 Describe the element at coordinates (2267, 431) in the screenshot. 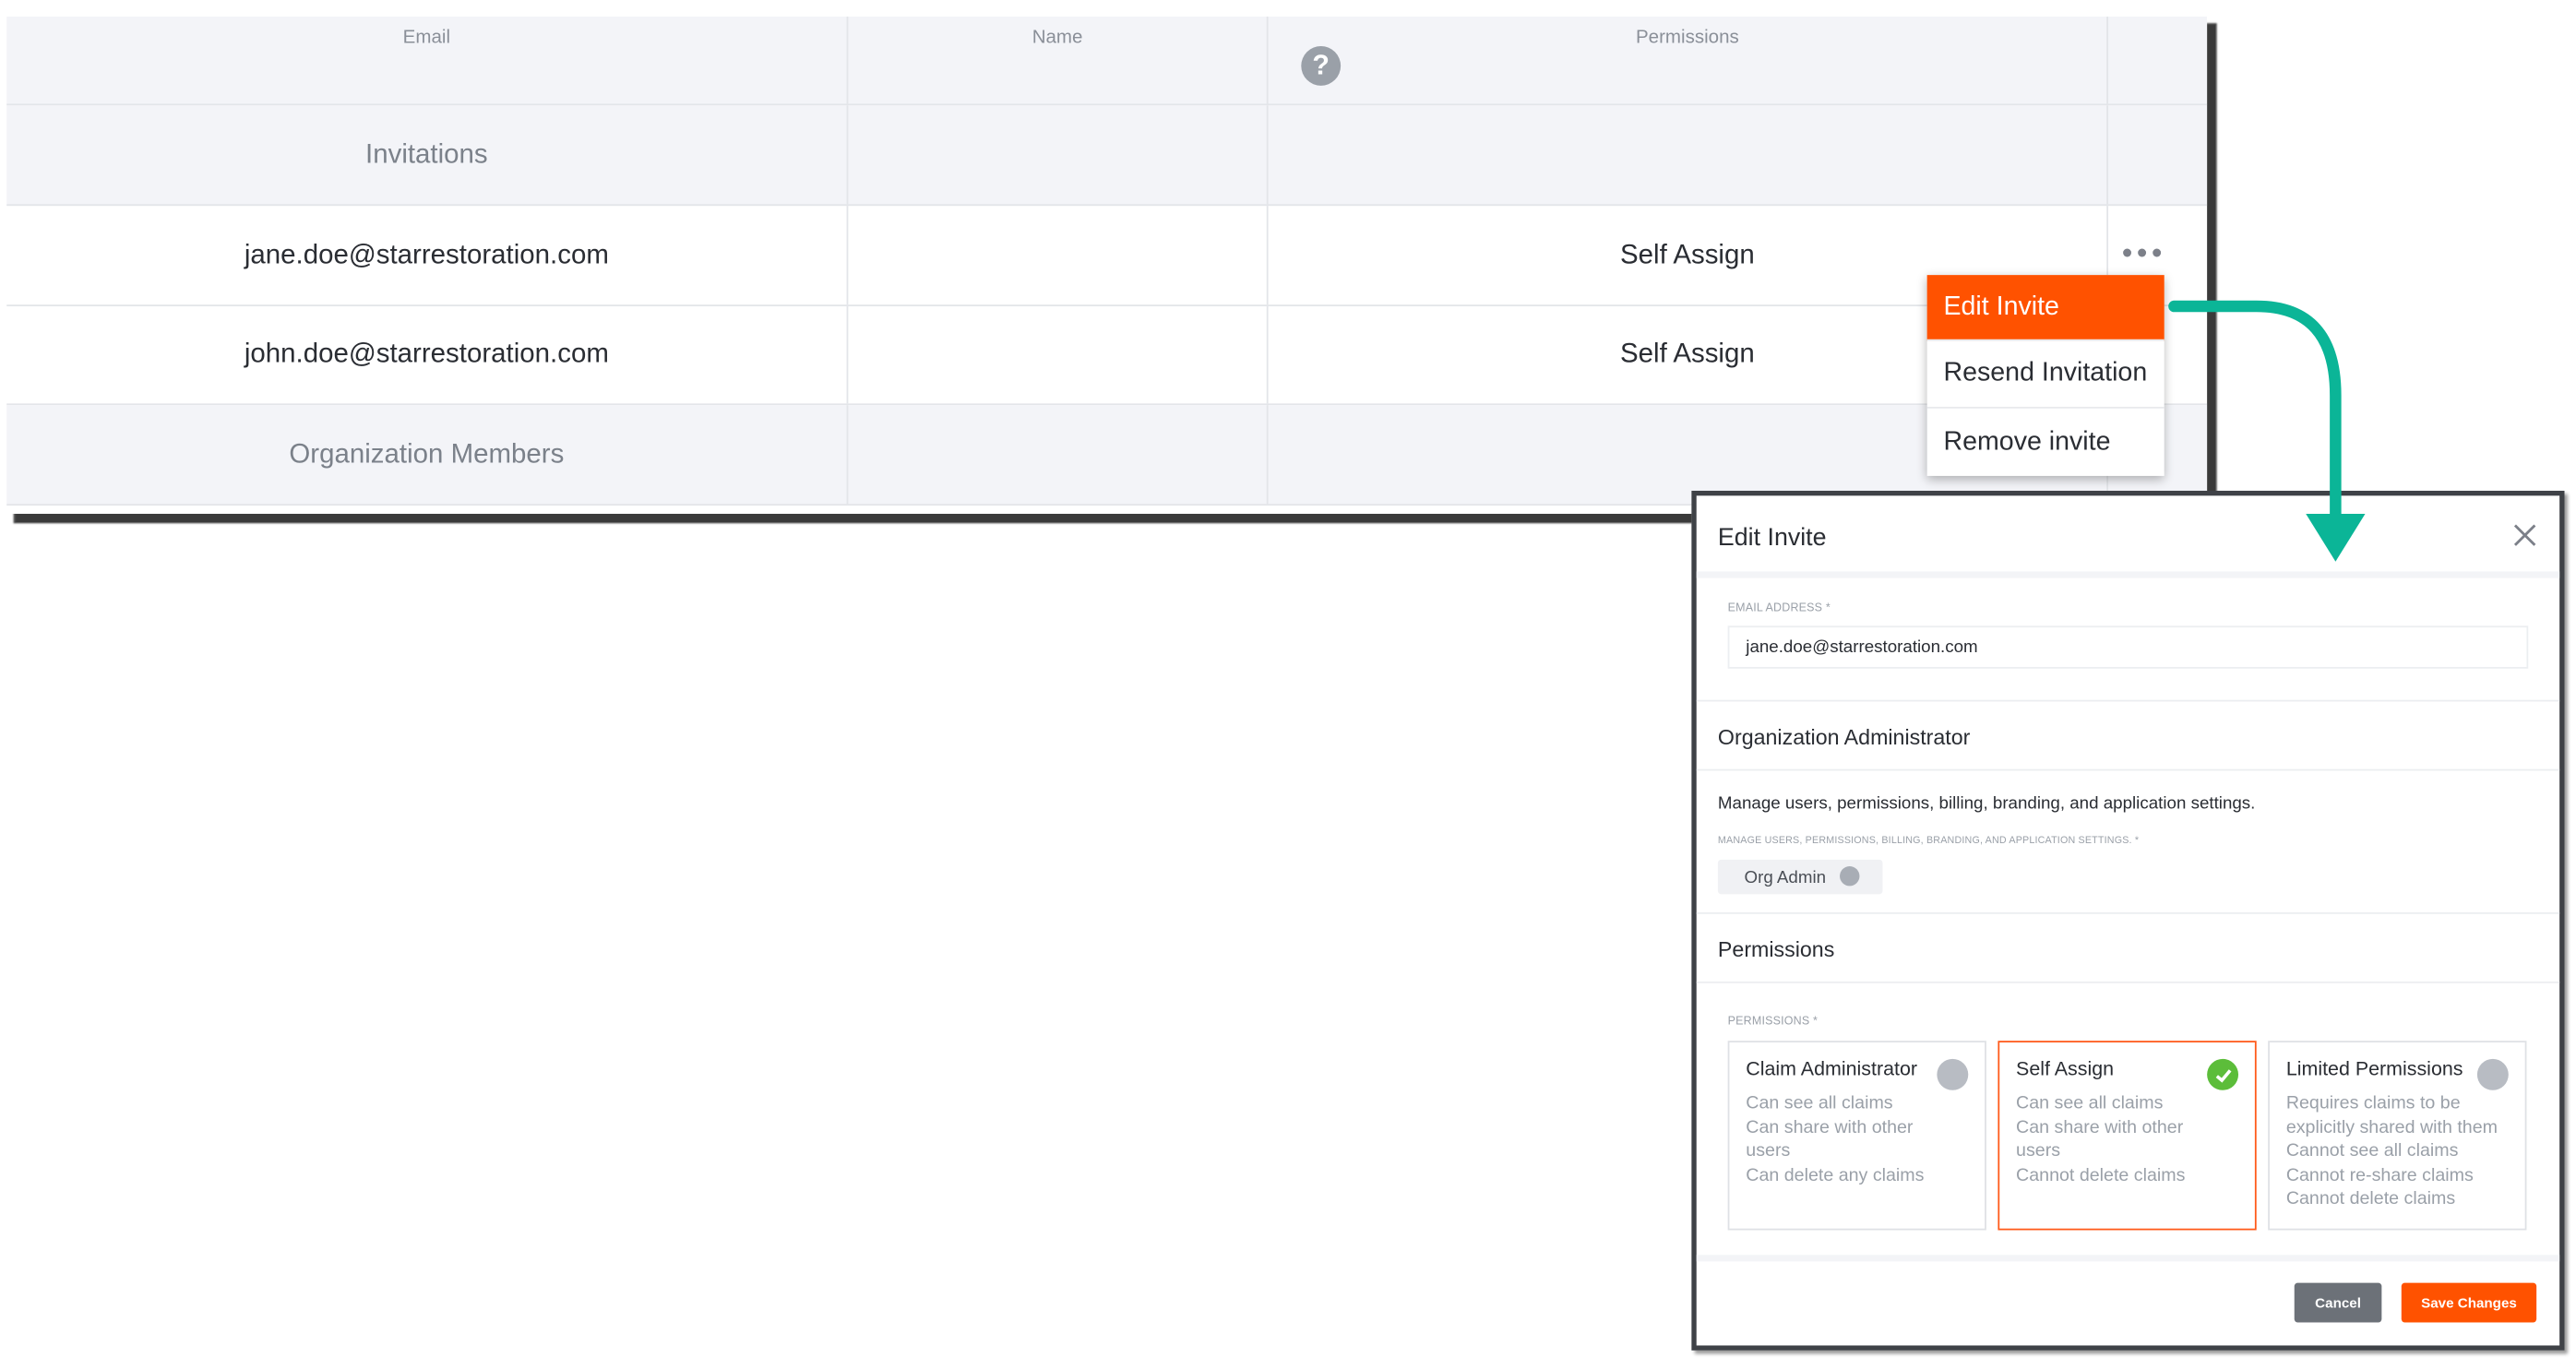

I see `callout-arrow` at that location.